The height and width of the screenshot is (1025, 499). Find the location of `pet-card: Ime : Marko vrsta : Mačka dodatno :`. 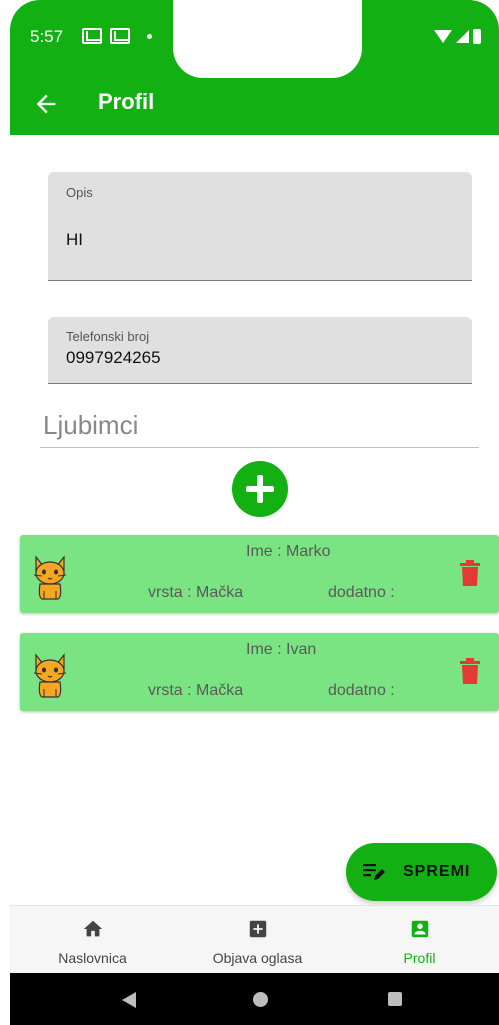

pet-card: Ime : Marko vrsta : Mačka dodatno : is located at coordinates (259, 574).